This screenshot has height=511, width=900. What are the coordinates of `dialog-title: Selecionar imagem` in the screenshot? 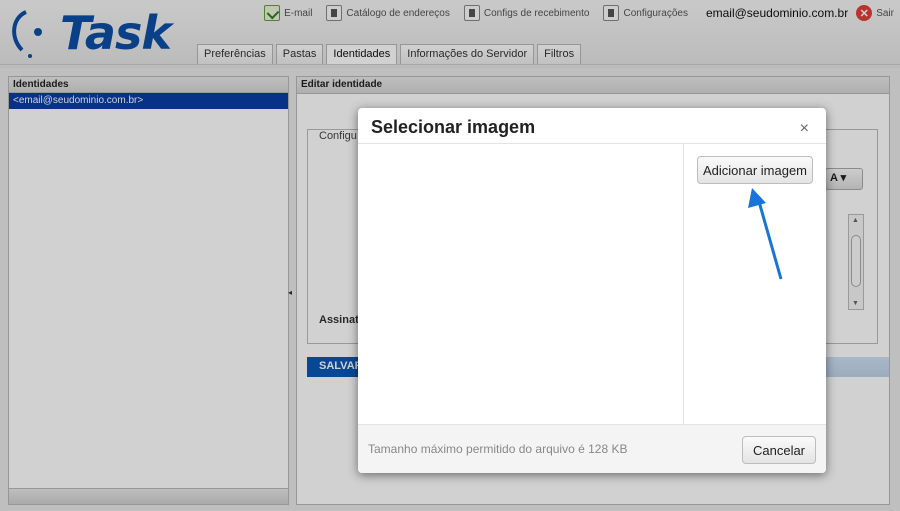 It's located at (453, 127).